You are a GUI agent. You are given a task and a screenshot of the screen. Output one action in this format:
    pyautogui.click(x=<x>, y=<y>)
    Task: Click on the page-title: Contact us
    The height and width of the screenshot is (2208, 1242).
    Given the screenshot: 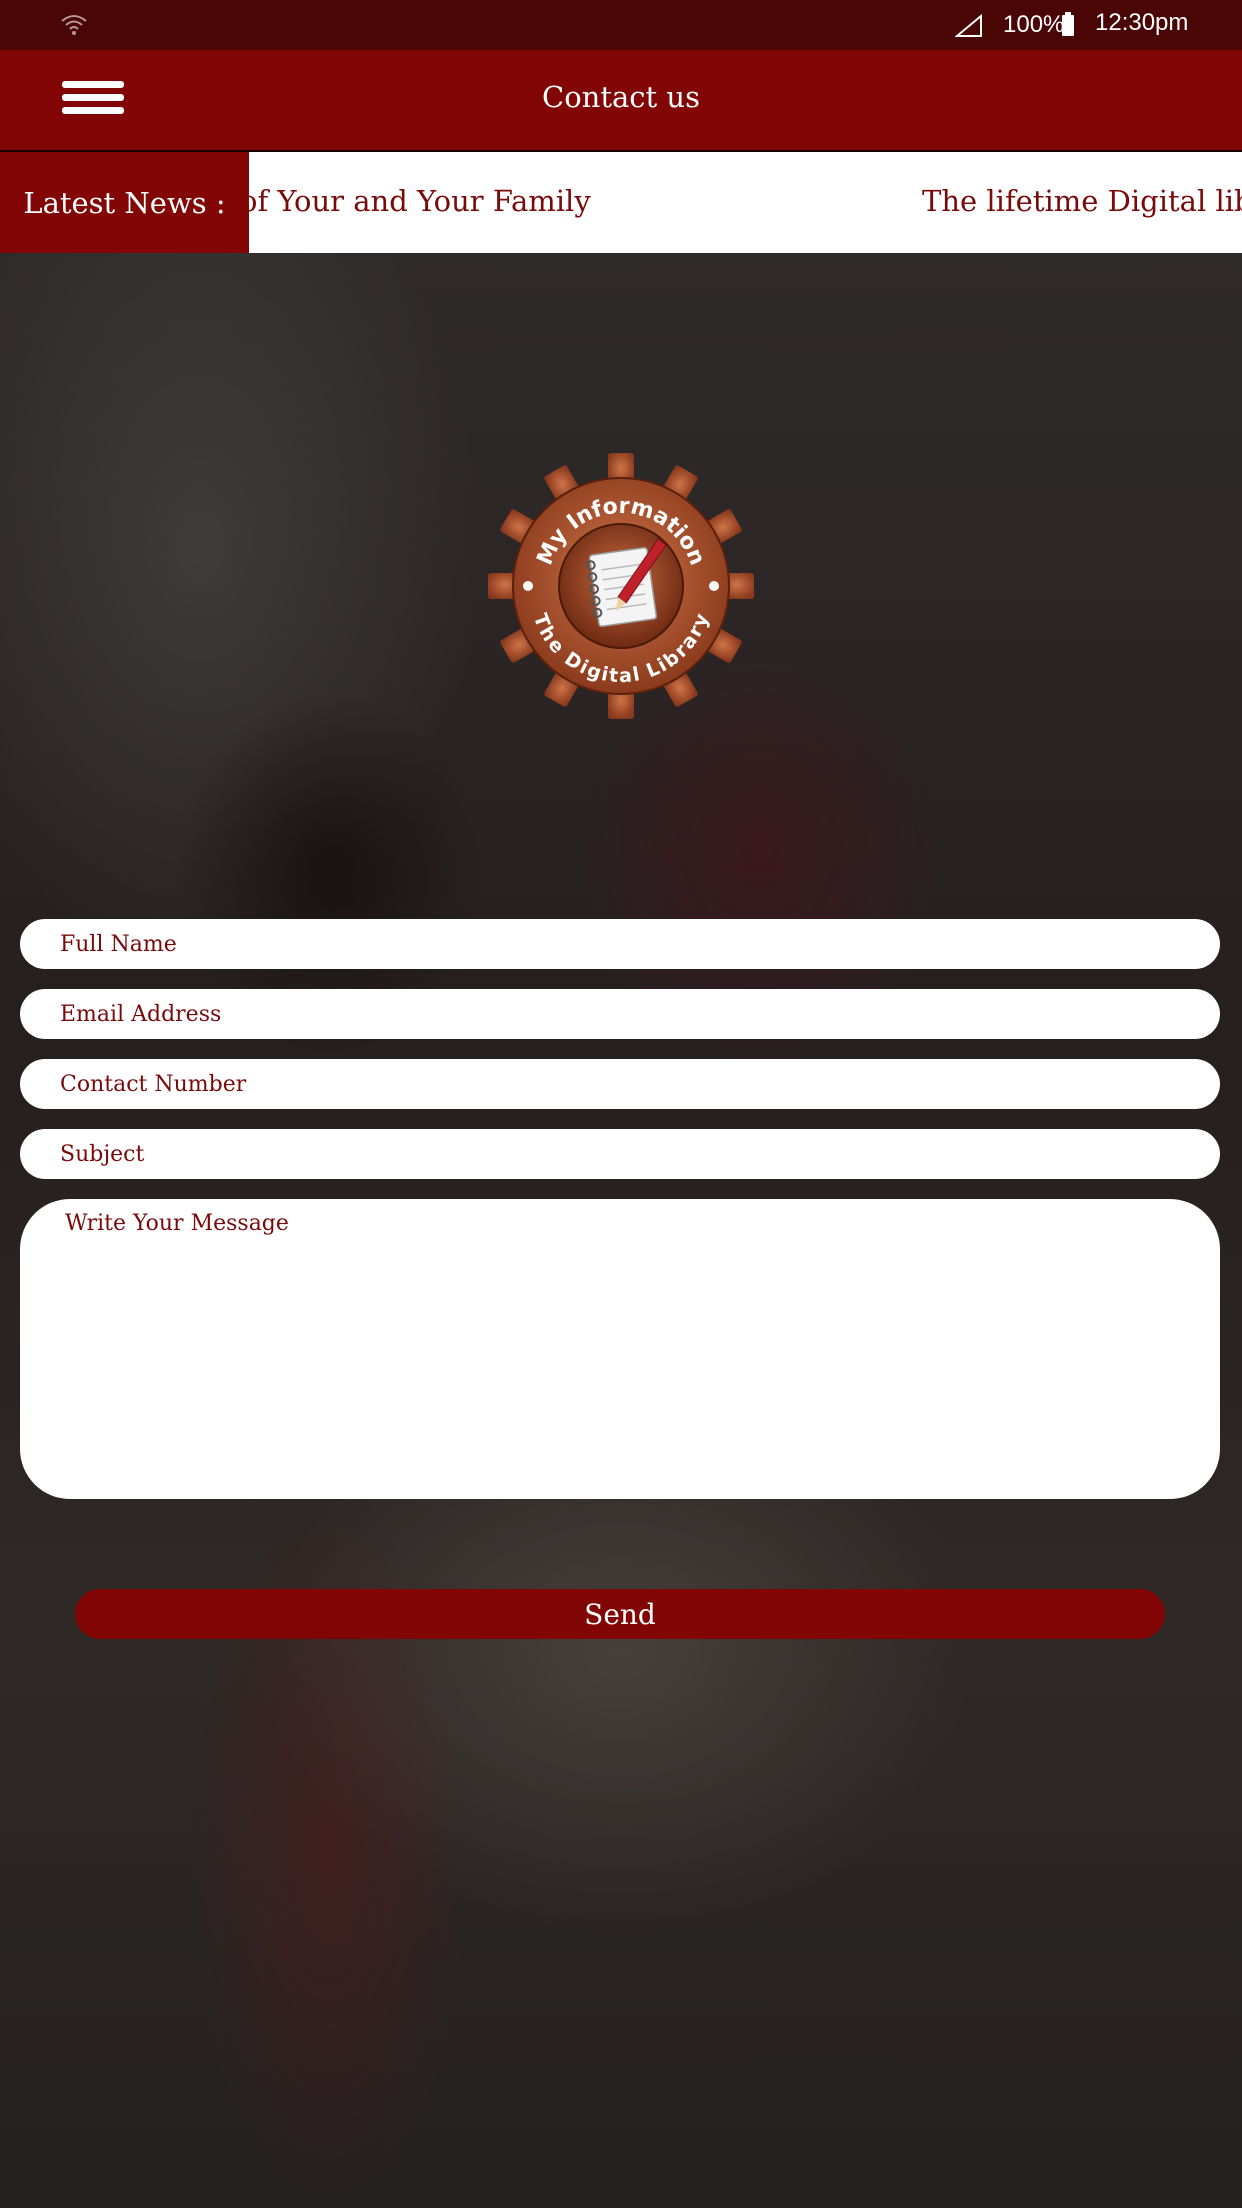 What is the action you would take?
    pyautogui.click(x=621, y=97)
    